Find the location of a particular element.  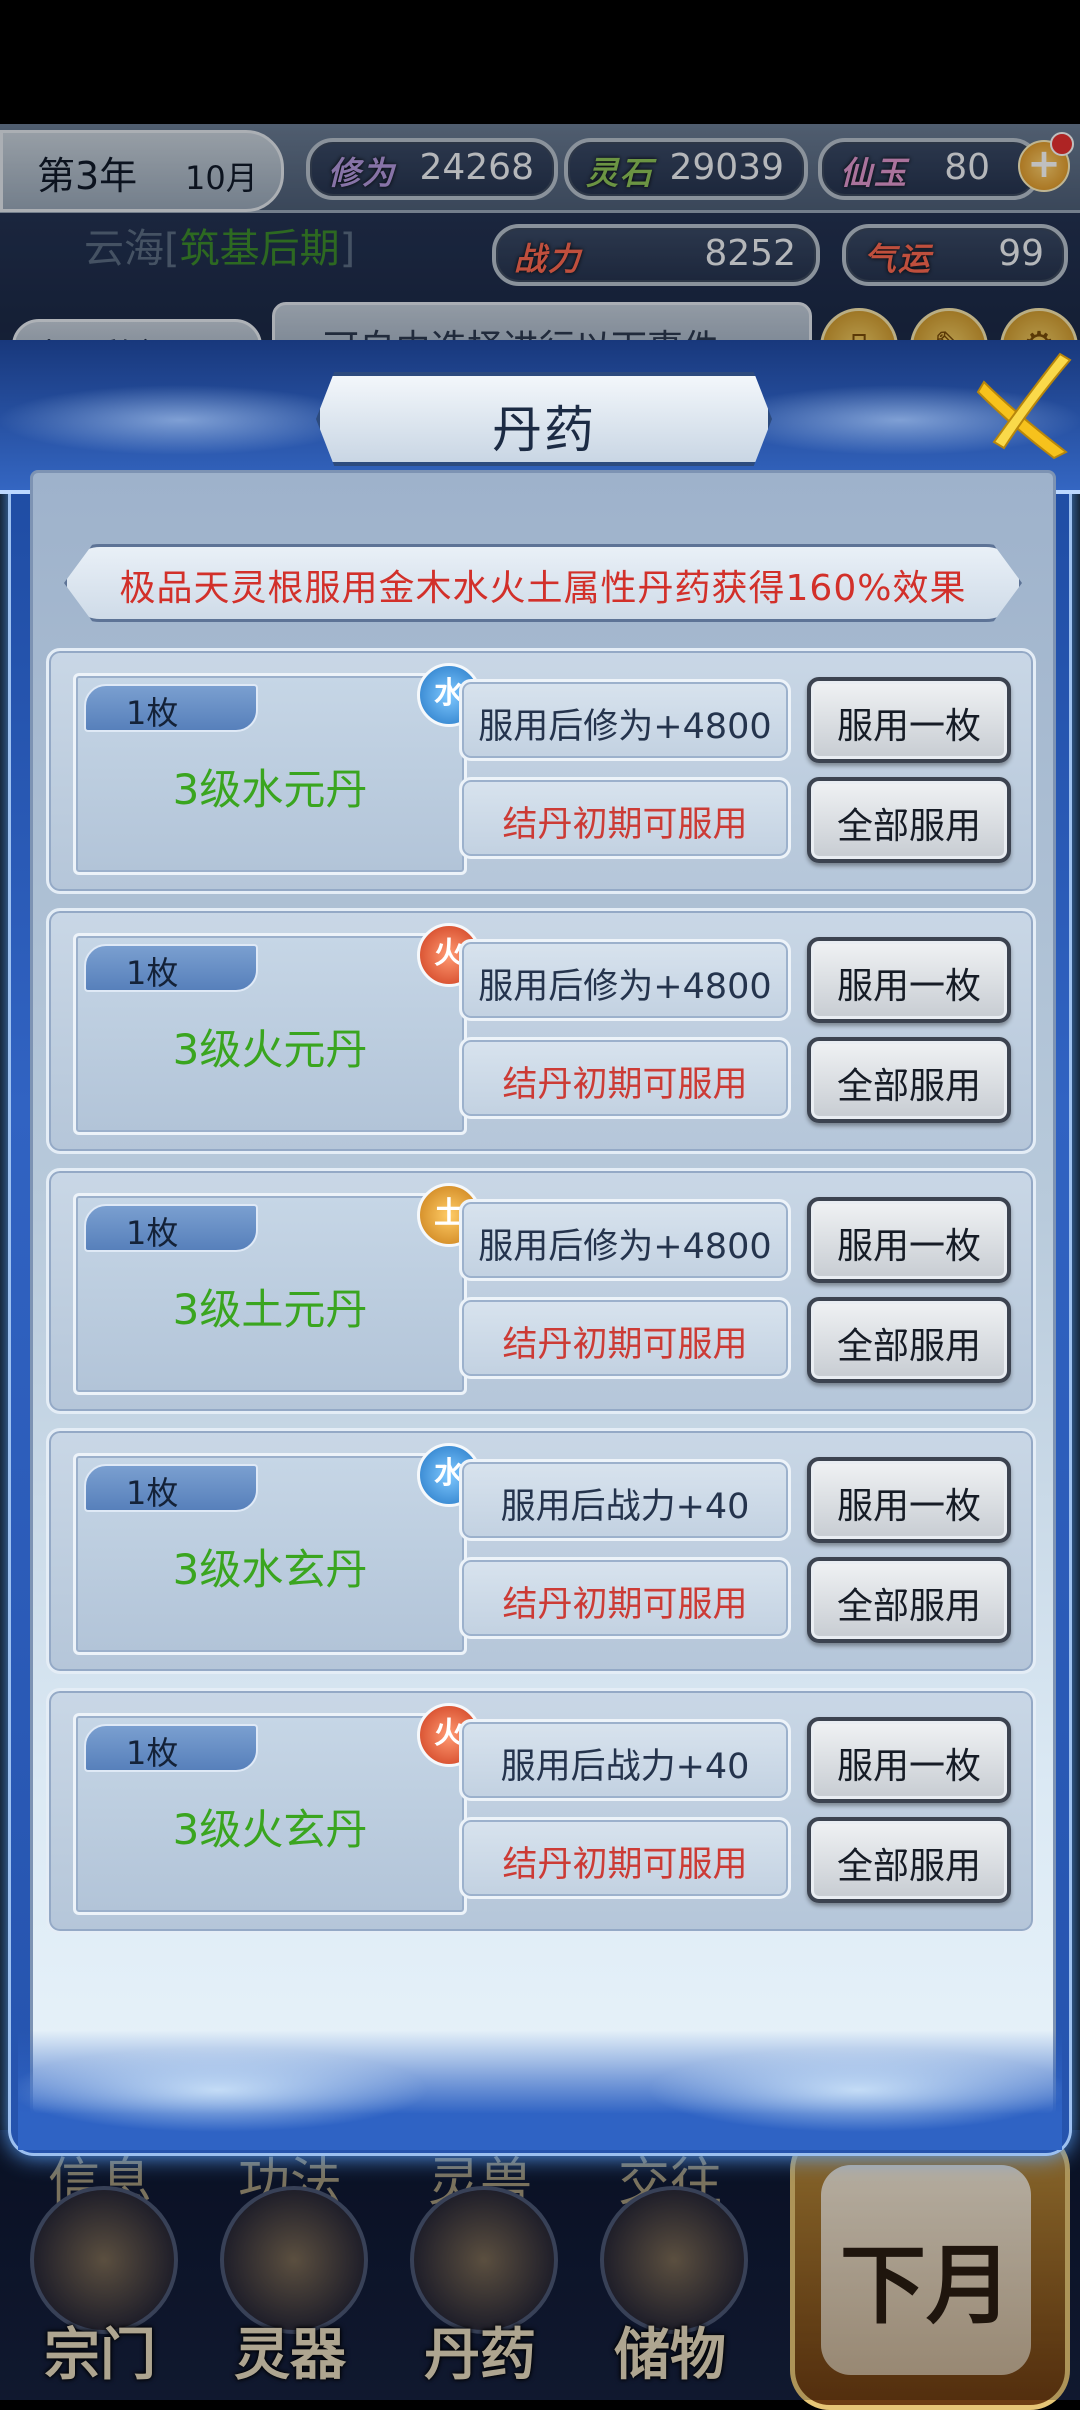

panel-title: 丹药 is located at coordinates (544, 430).